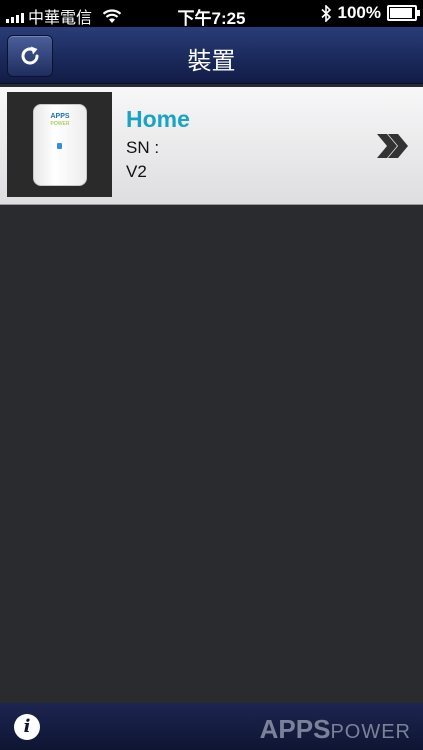 The height and width of the screenshot is (750, 423). Describe the element at coordinates (370, 732) in the screenshot. I see `logo-power-text: POWER` at that location.